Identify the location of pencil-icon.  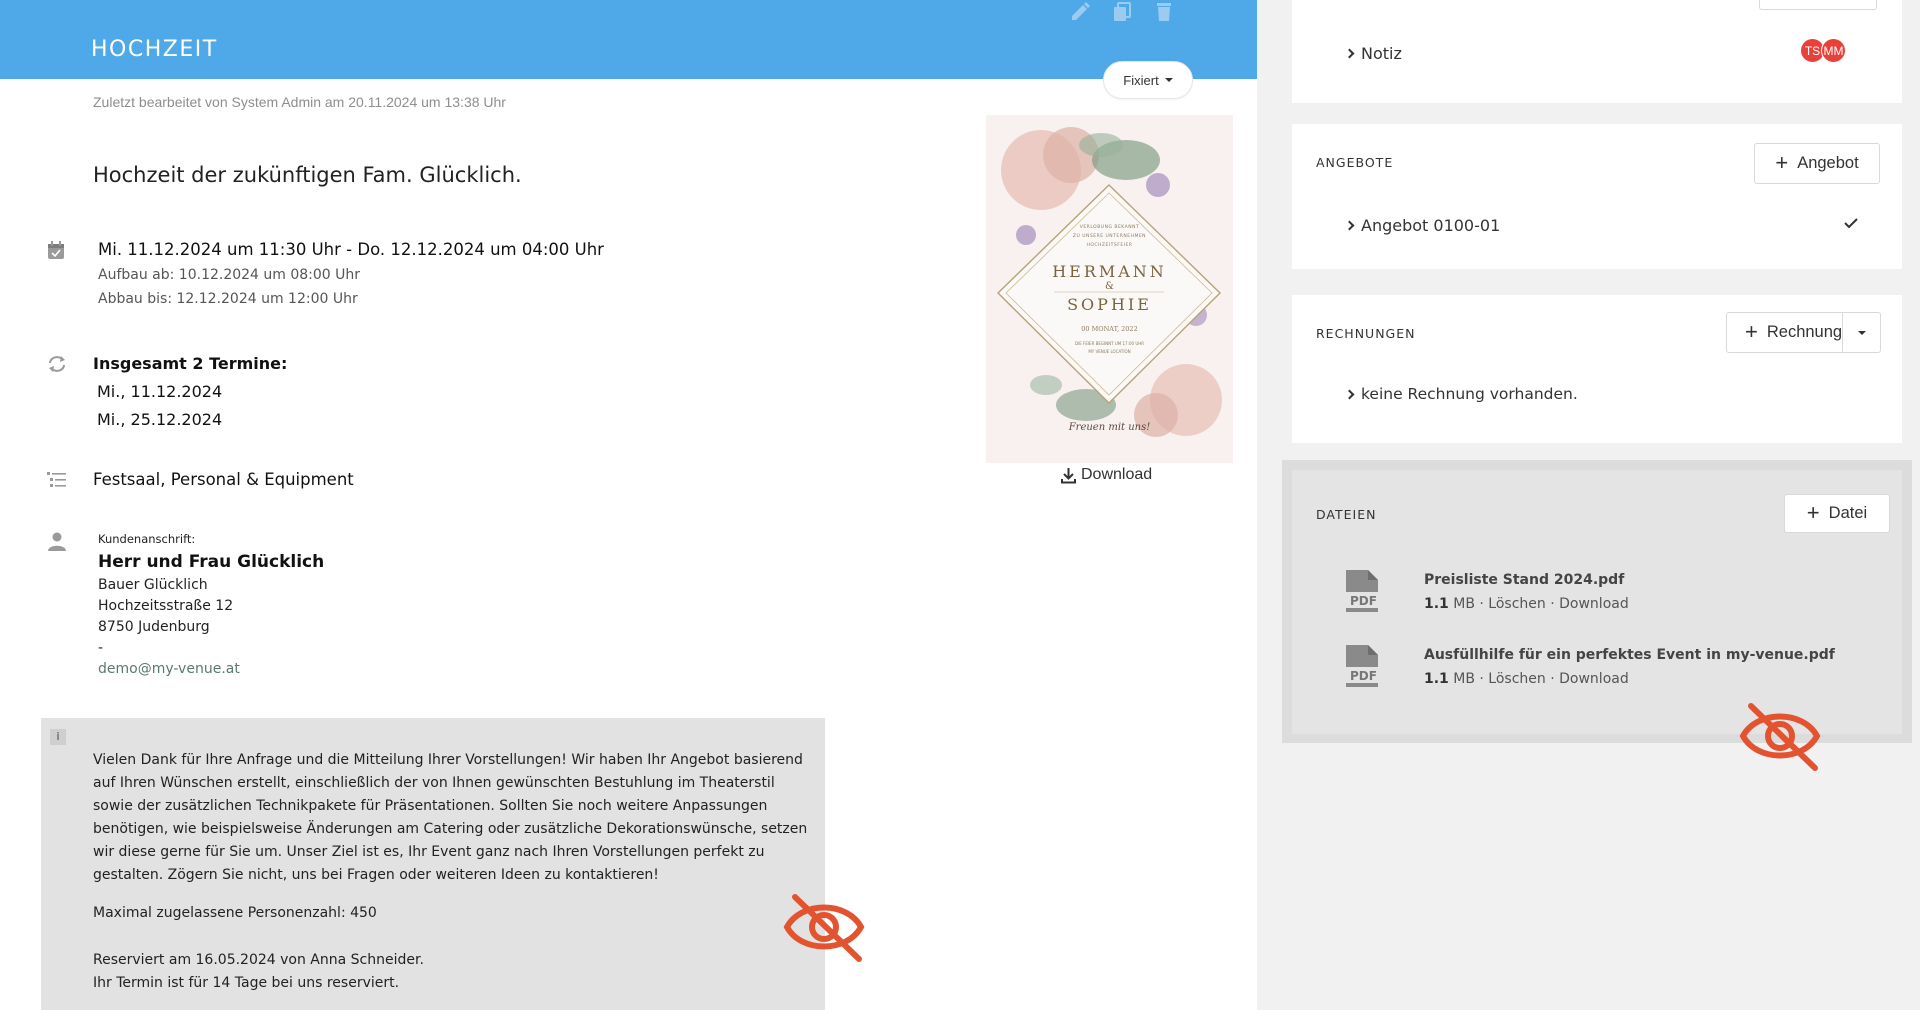
(1080, 14).